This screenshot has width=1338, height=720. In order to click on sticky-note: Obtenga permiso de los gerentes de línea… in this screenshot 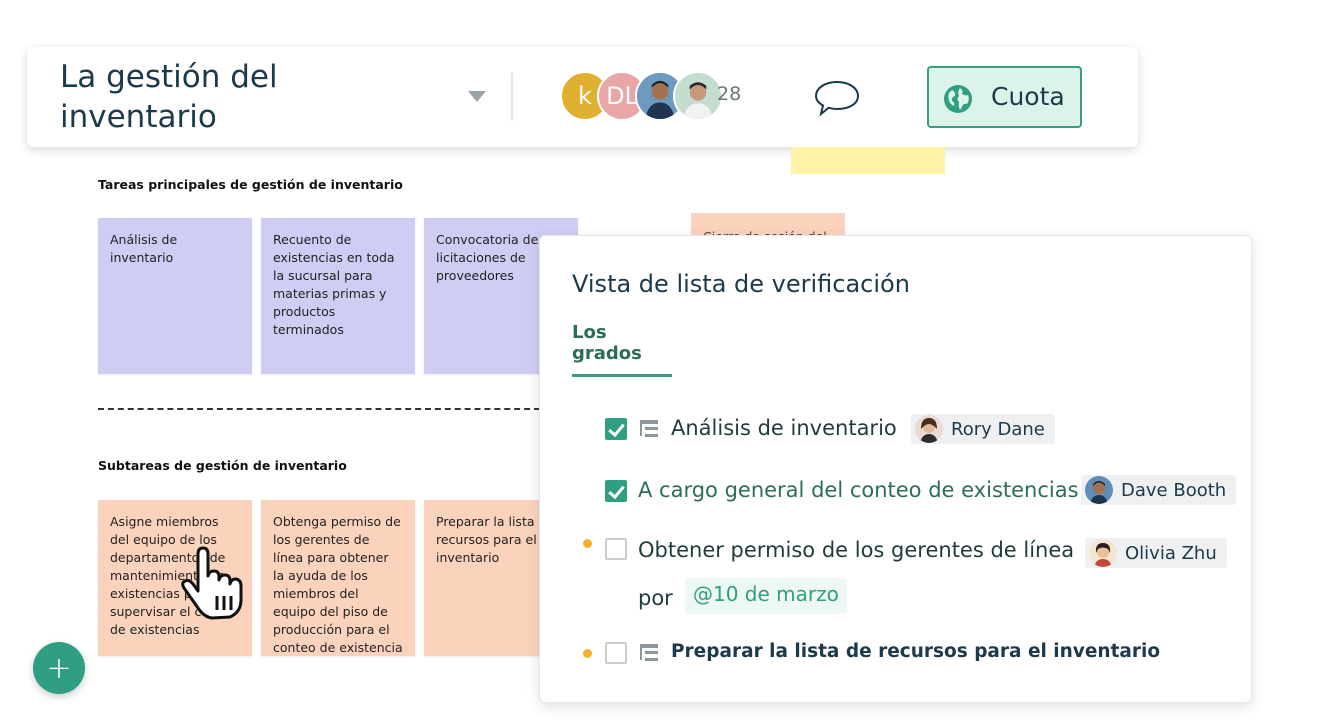, I will do `click(338, 578)`.